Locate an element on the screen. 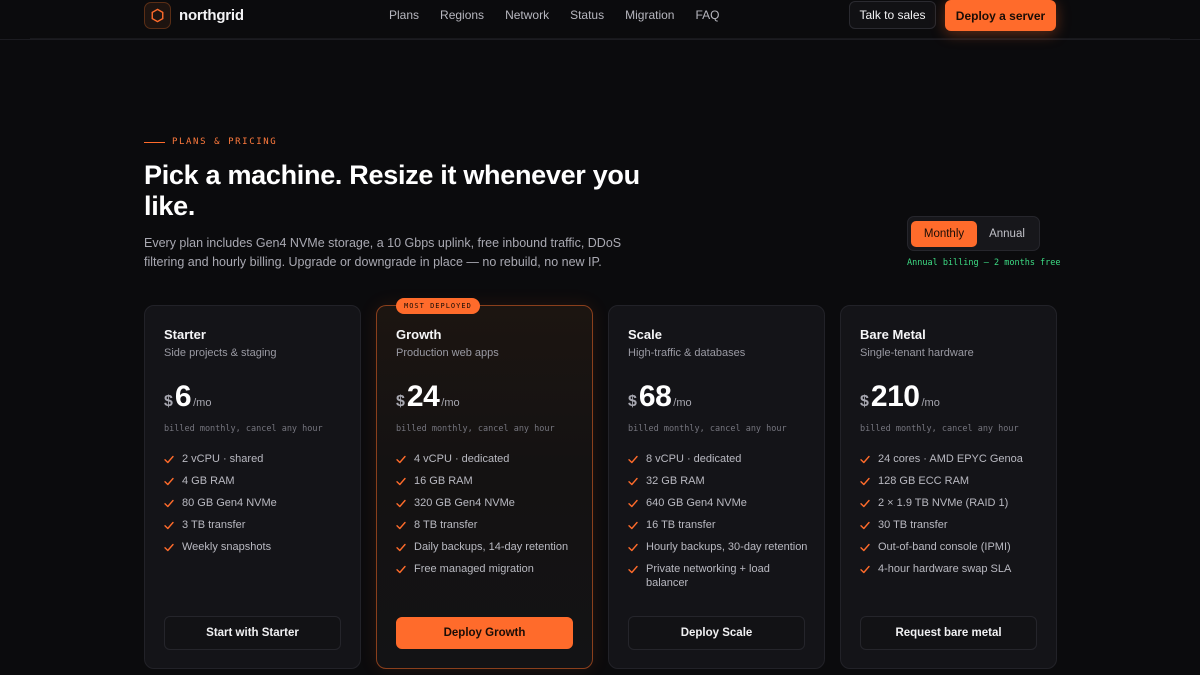 This screenshot has height=675, width=1200. feature-text: 4 vCPU · dedicated is located at coordinates (462, 459).